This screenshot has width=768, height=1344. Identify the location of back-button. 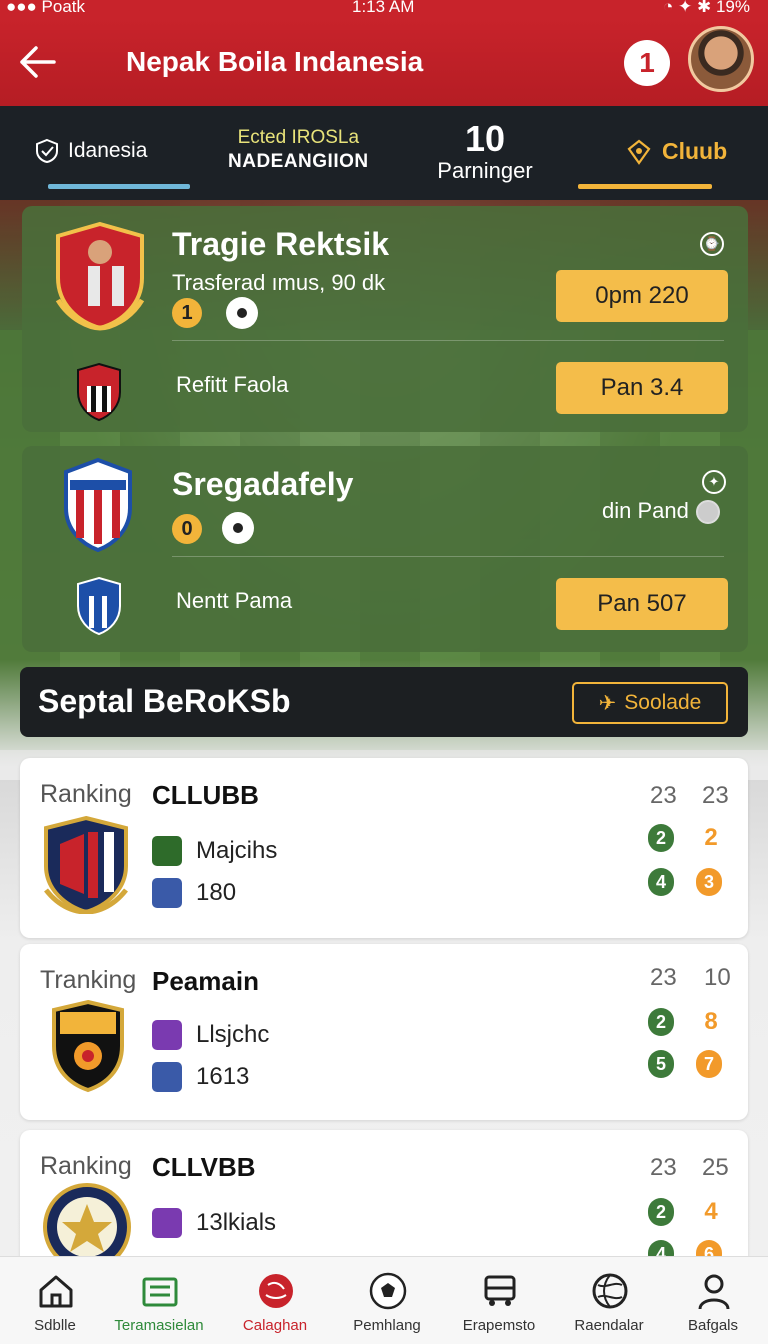
(38, 62).